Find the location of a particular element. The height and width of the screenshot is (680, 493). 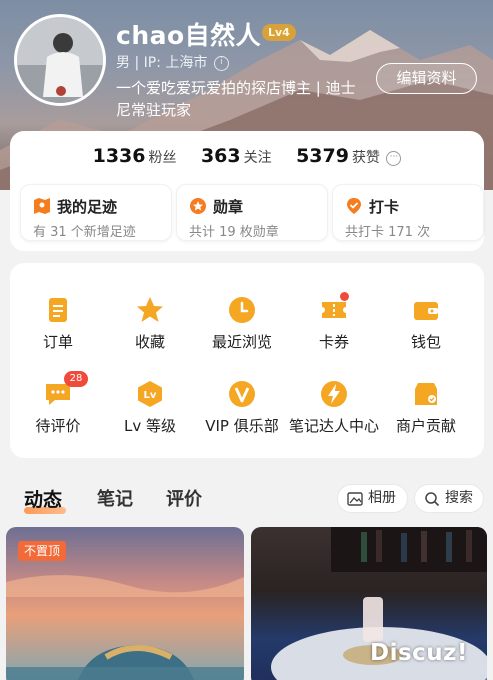

service-label: Lv 等级 is located at coordinates (149, 426).